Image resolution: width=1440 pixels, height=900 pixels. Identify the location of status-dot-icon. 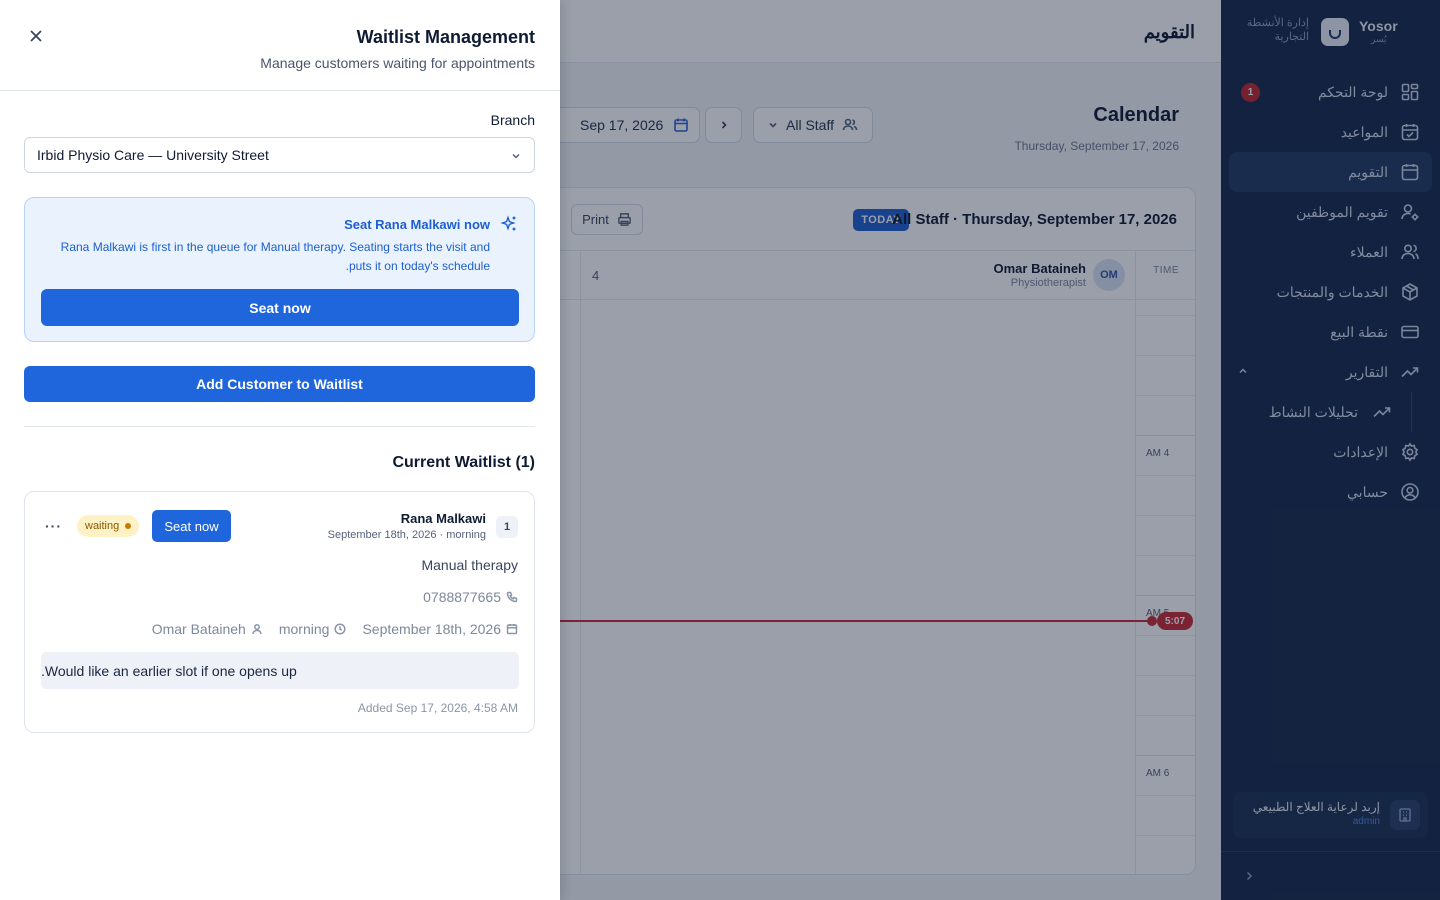
(128, 526).